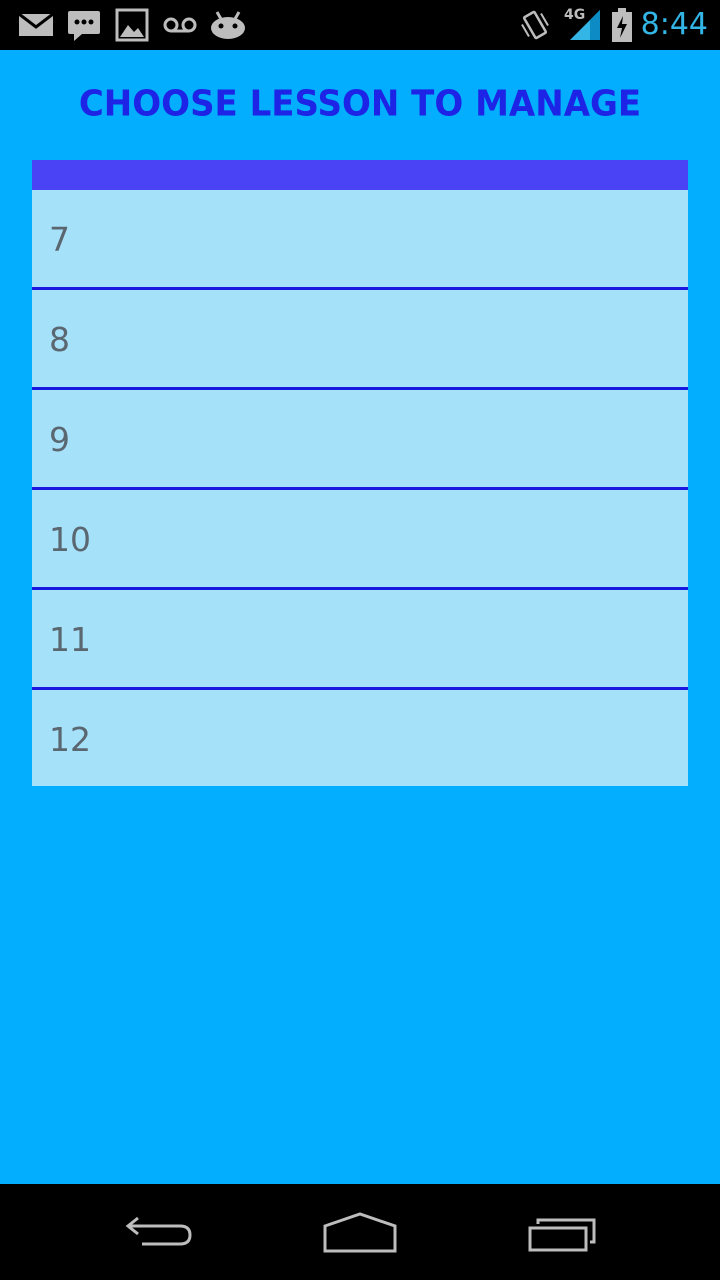 This screenshot has width=720, height=1280. I want to click on lesson-number: 12, so click(70, 739).